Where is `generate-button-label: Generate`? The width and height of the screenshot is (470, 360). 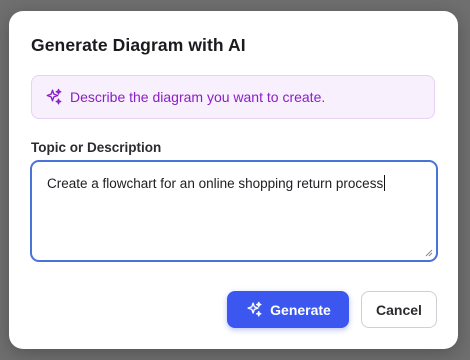
generate-button-label: Generate is located at coordinates (300, 309).